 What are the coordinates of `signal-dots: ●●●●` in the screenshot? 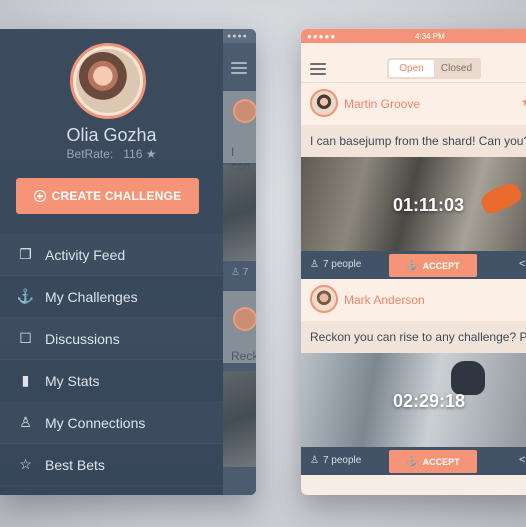 It's located at (237, 36).